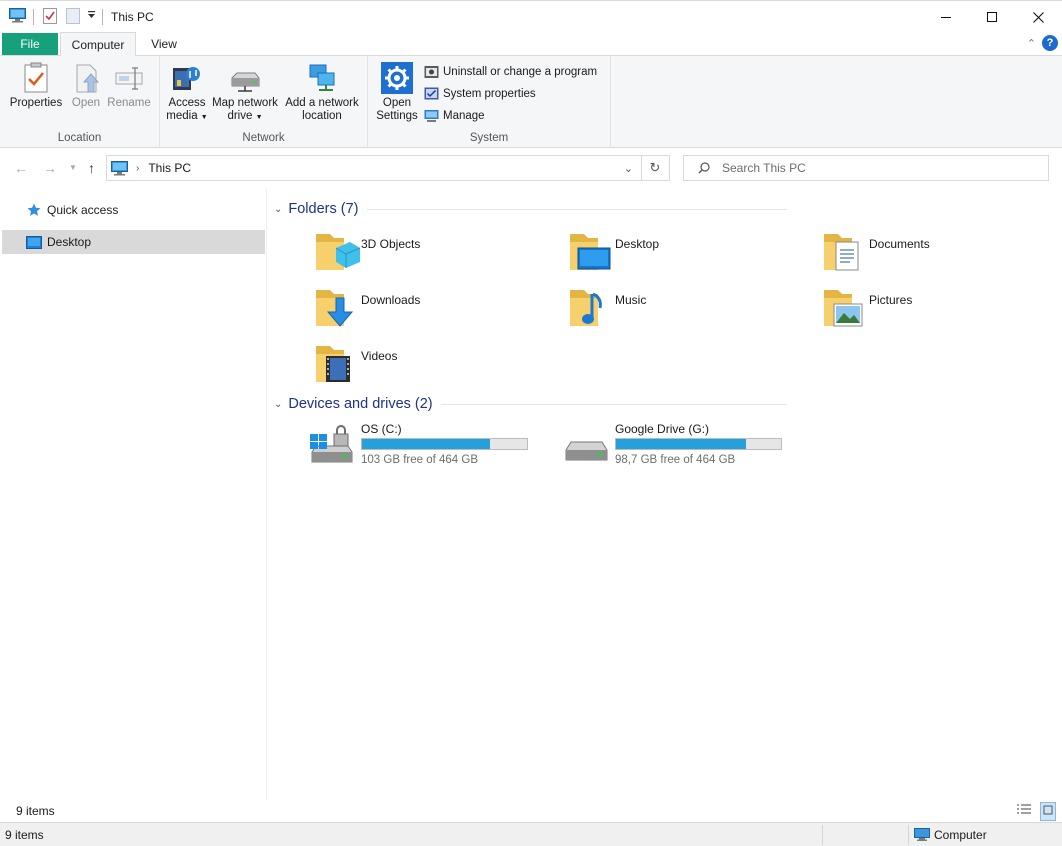 The height and width of the screenshot is (846, 1062). I want to click on videos-folder-icon, so click(333, 364).